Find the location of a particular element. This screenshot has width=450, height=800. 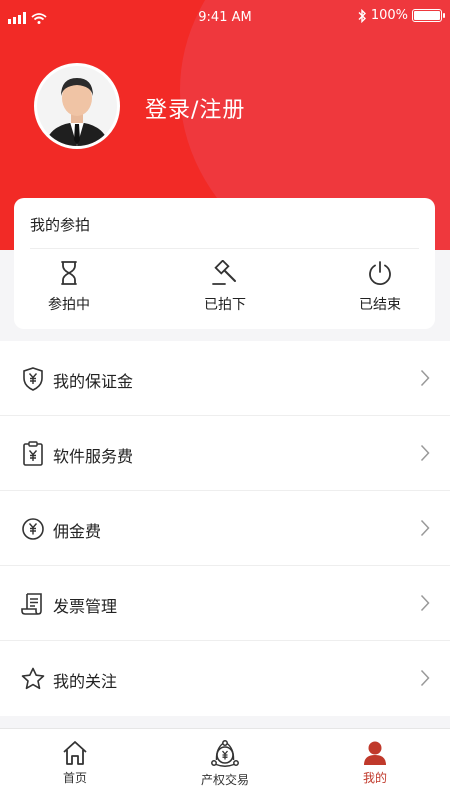

tab-label: 产权交易 is located at coordinates (224, 780).